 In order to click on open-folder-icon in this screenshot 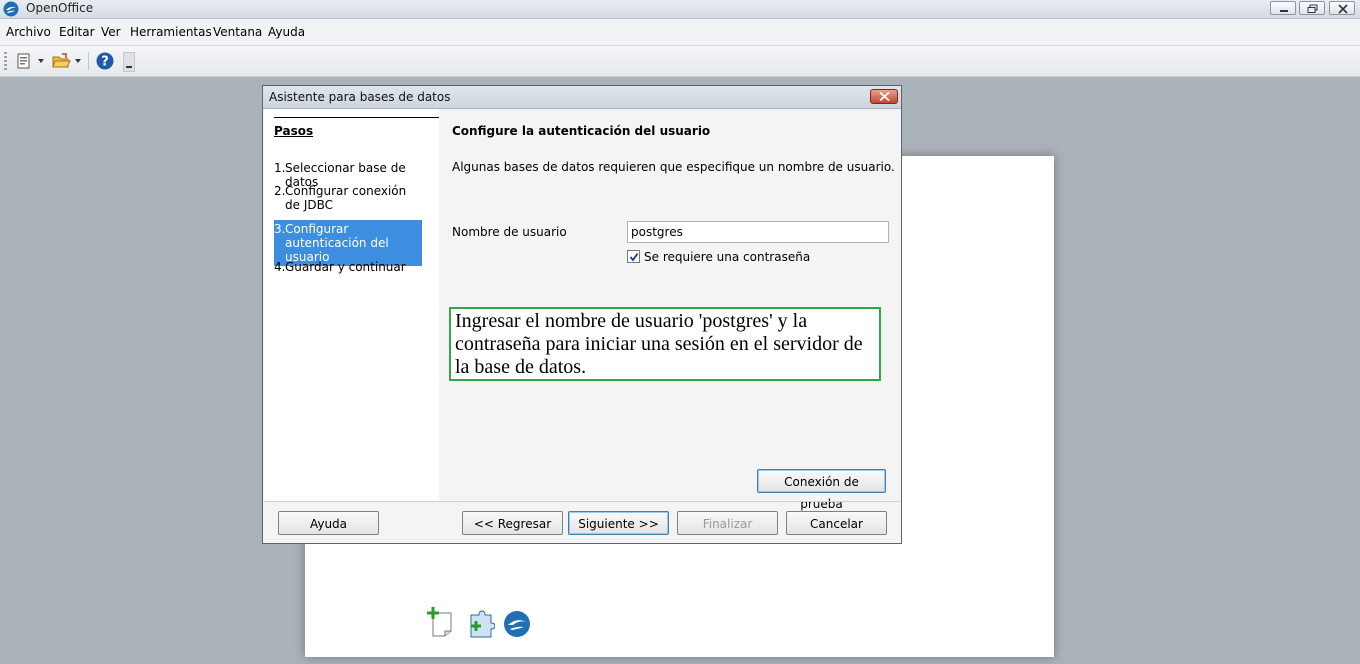, I will do `click(61, 61)`.